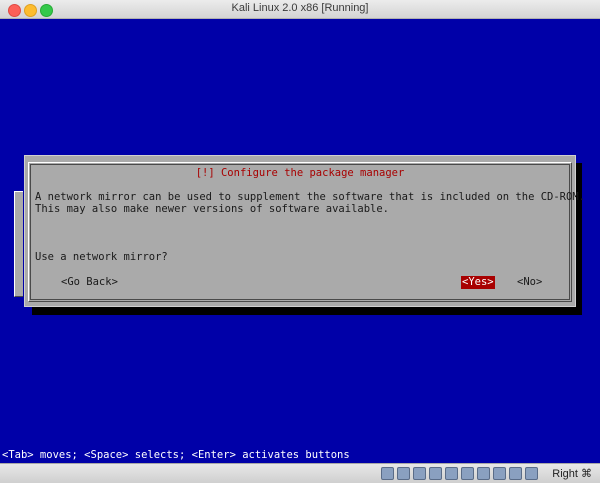 This screenshot has width=600, height=483. What do you see at coordinates (483, 473) in the screenshot?
I see `display-icon` at bounding box center [483, 473].